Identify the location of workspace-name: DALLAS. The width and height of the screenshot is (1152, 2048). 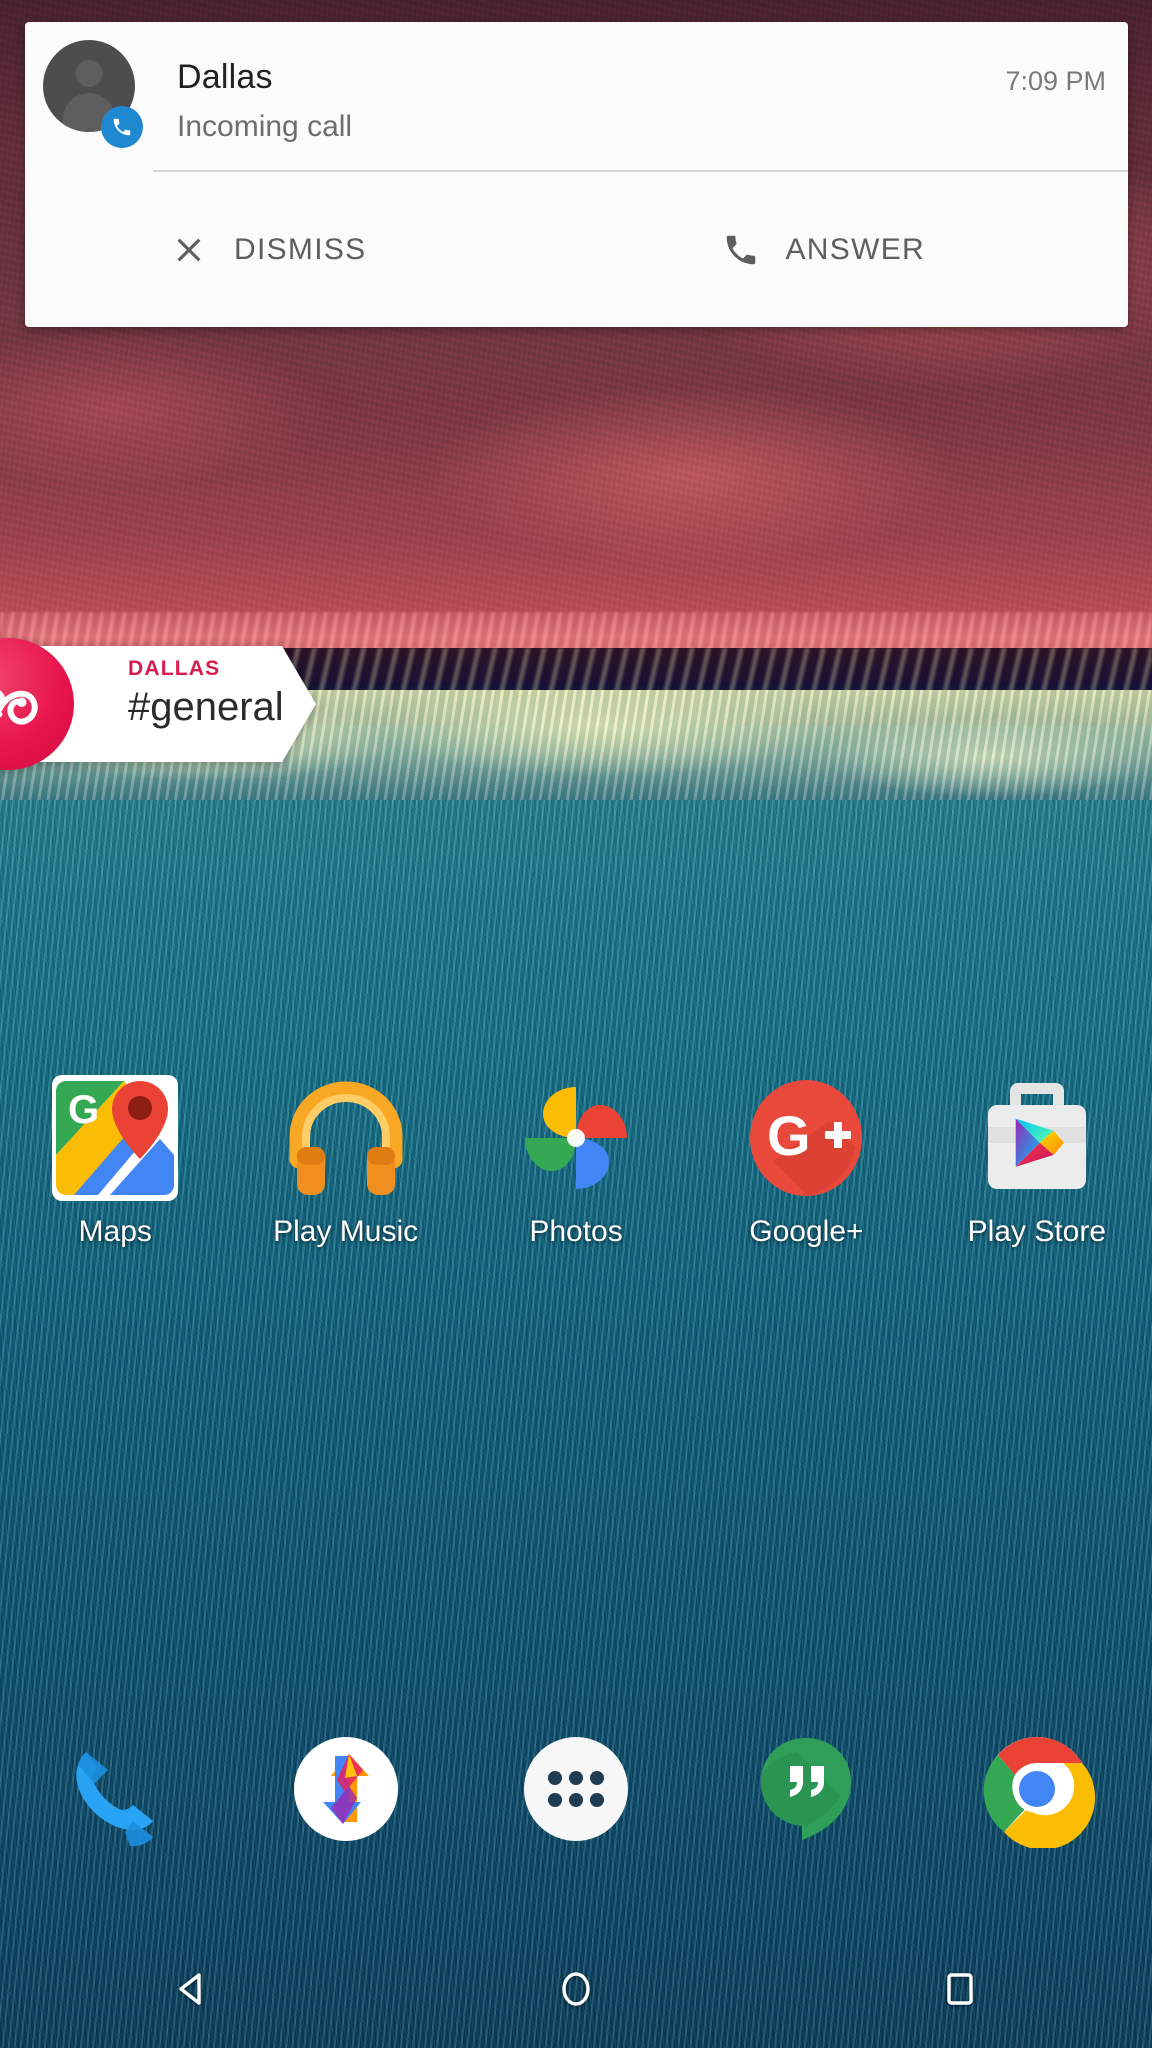
(174, 668).